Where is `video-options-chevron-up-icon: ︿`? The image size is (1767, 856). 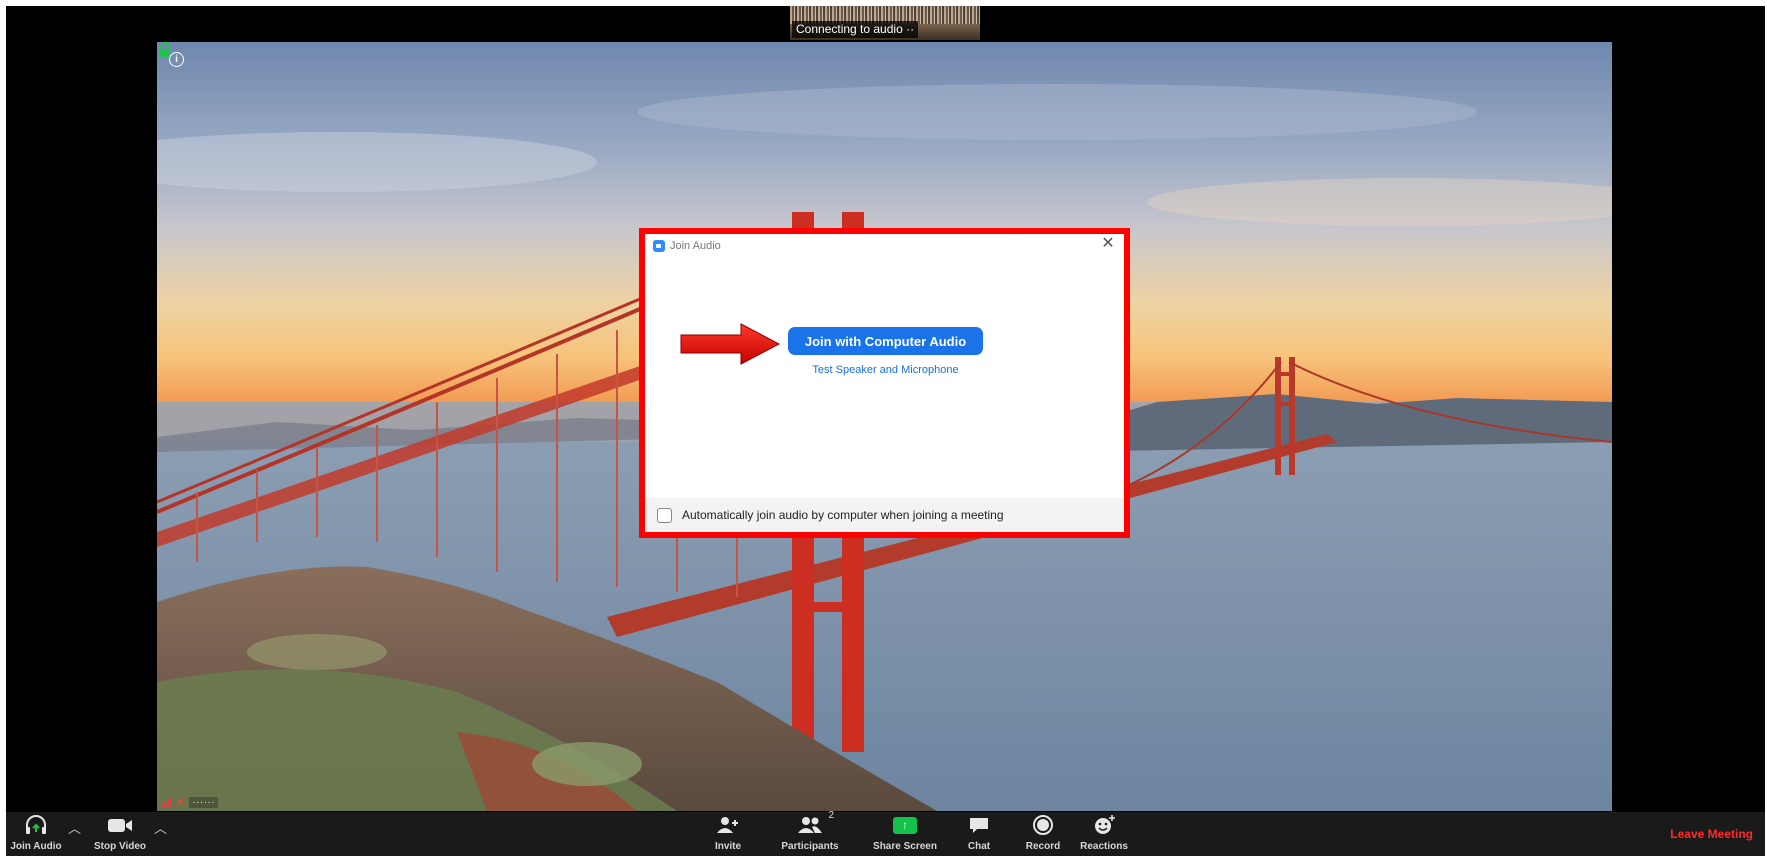
video-options-chevron-up-icon: ︿ is located at coordinates (160, 827).